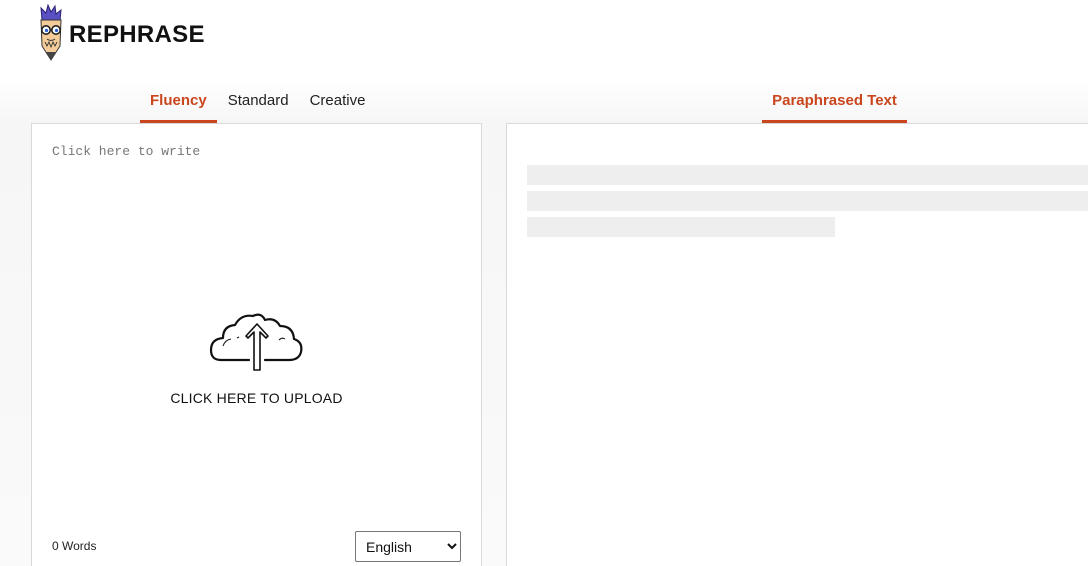 The image size is (1088, 566). Describe the element at coordinates (51, 32) in the screenshot. I see `pencil-mascot-icon` at that location.